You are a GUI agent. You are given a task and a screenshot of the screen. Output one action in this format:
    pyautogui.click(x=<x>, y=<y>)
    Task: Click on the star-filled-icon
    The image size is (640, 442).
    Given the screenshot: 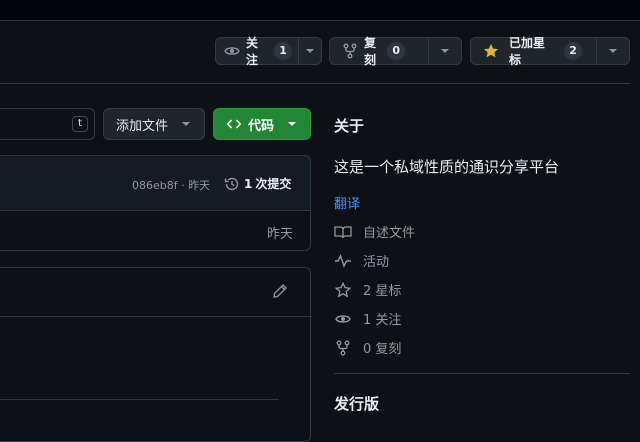 What is the action you would take?
    pyautogui.click(x=491, y=51)
    